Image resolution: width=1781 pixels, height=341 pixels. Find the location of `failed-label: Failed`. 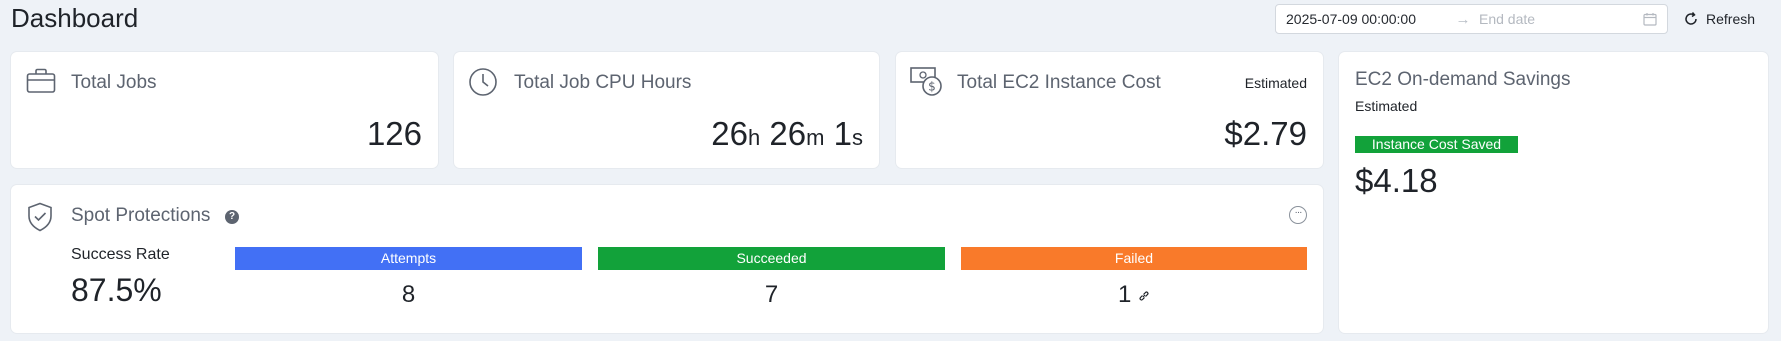

failed-label: Failed is located at coordinates (1134, 258).